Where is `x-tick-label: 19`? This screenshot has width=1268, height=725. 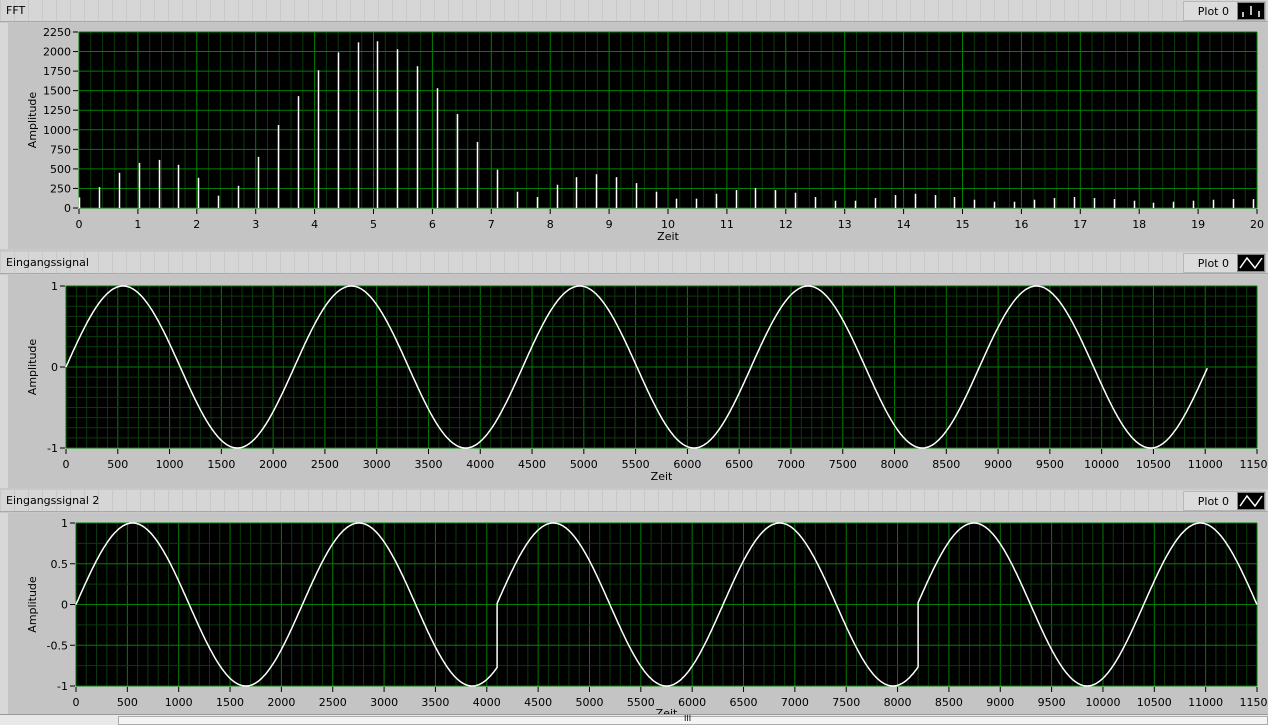
x-tick-label: 19 is located at coordinates (1198, 224).